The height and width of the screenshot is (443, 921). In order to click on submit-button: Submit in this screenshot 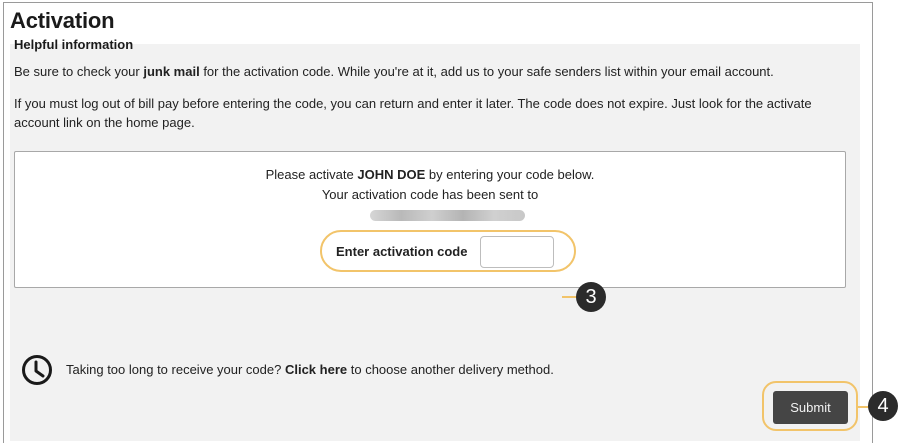, I will do `click(810, 407)`.